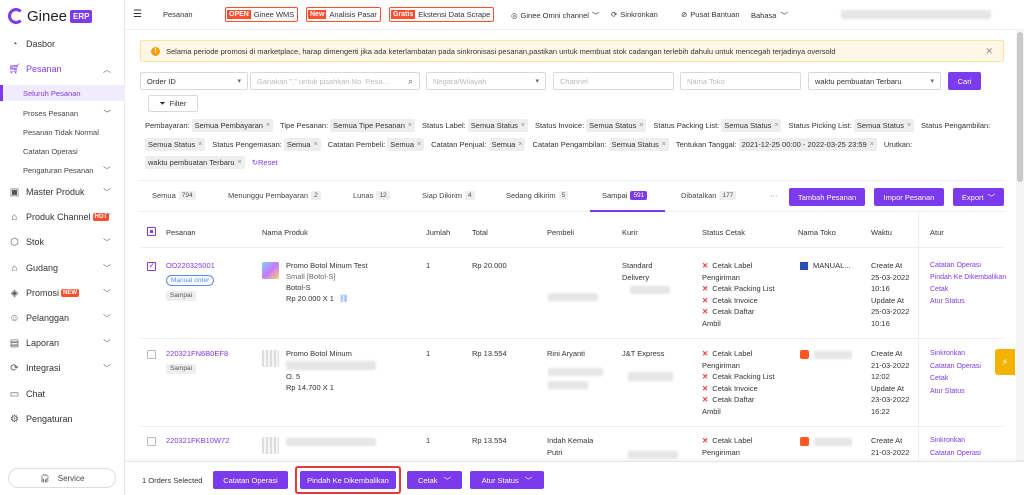 The height and width of the screenshot is (495, 1024). I want to click on bulk-print-button: Cetak ﹀, so click(434, 480).